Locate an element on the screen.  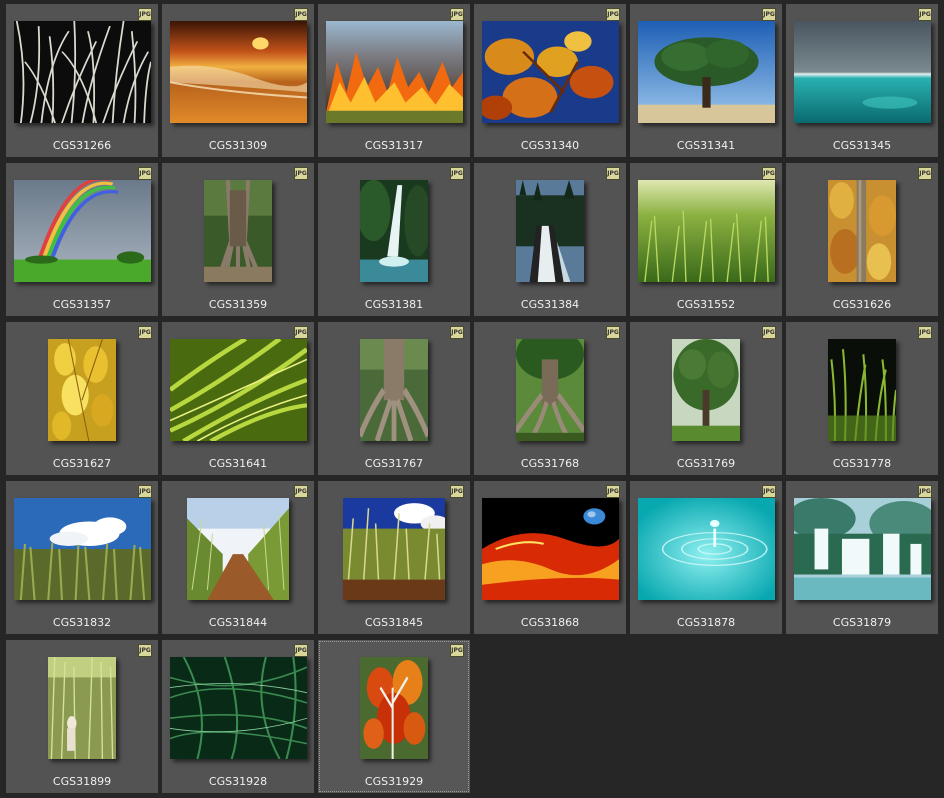
thumbnail-cell: JPG CGS31769 is located at coordinates (706, 398).